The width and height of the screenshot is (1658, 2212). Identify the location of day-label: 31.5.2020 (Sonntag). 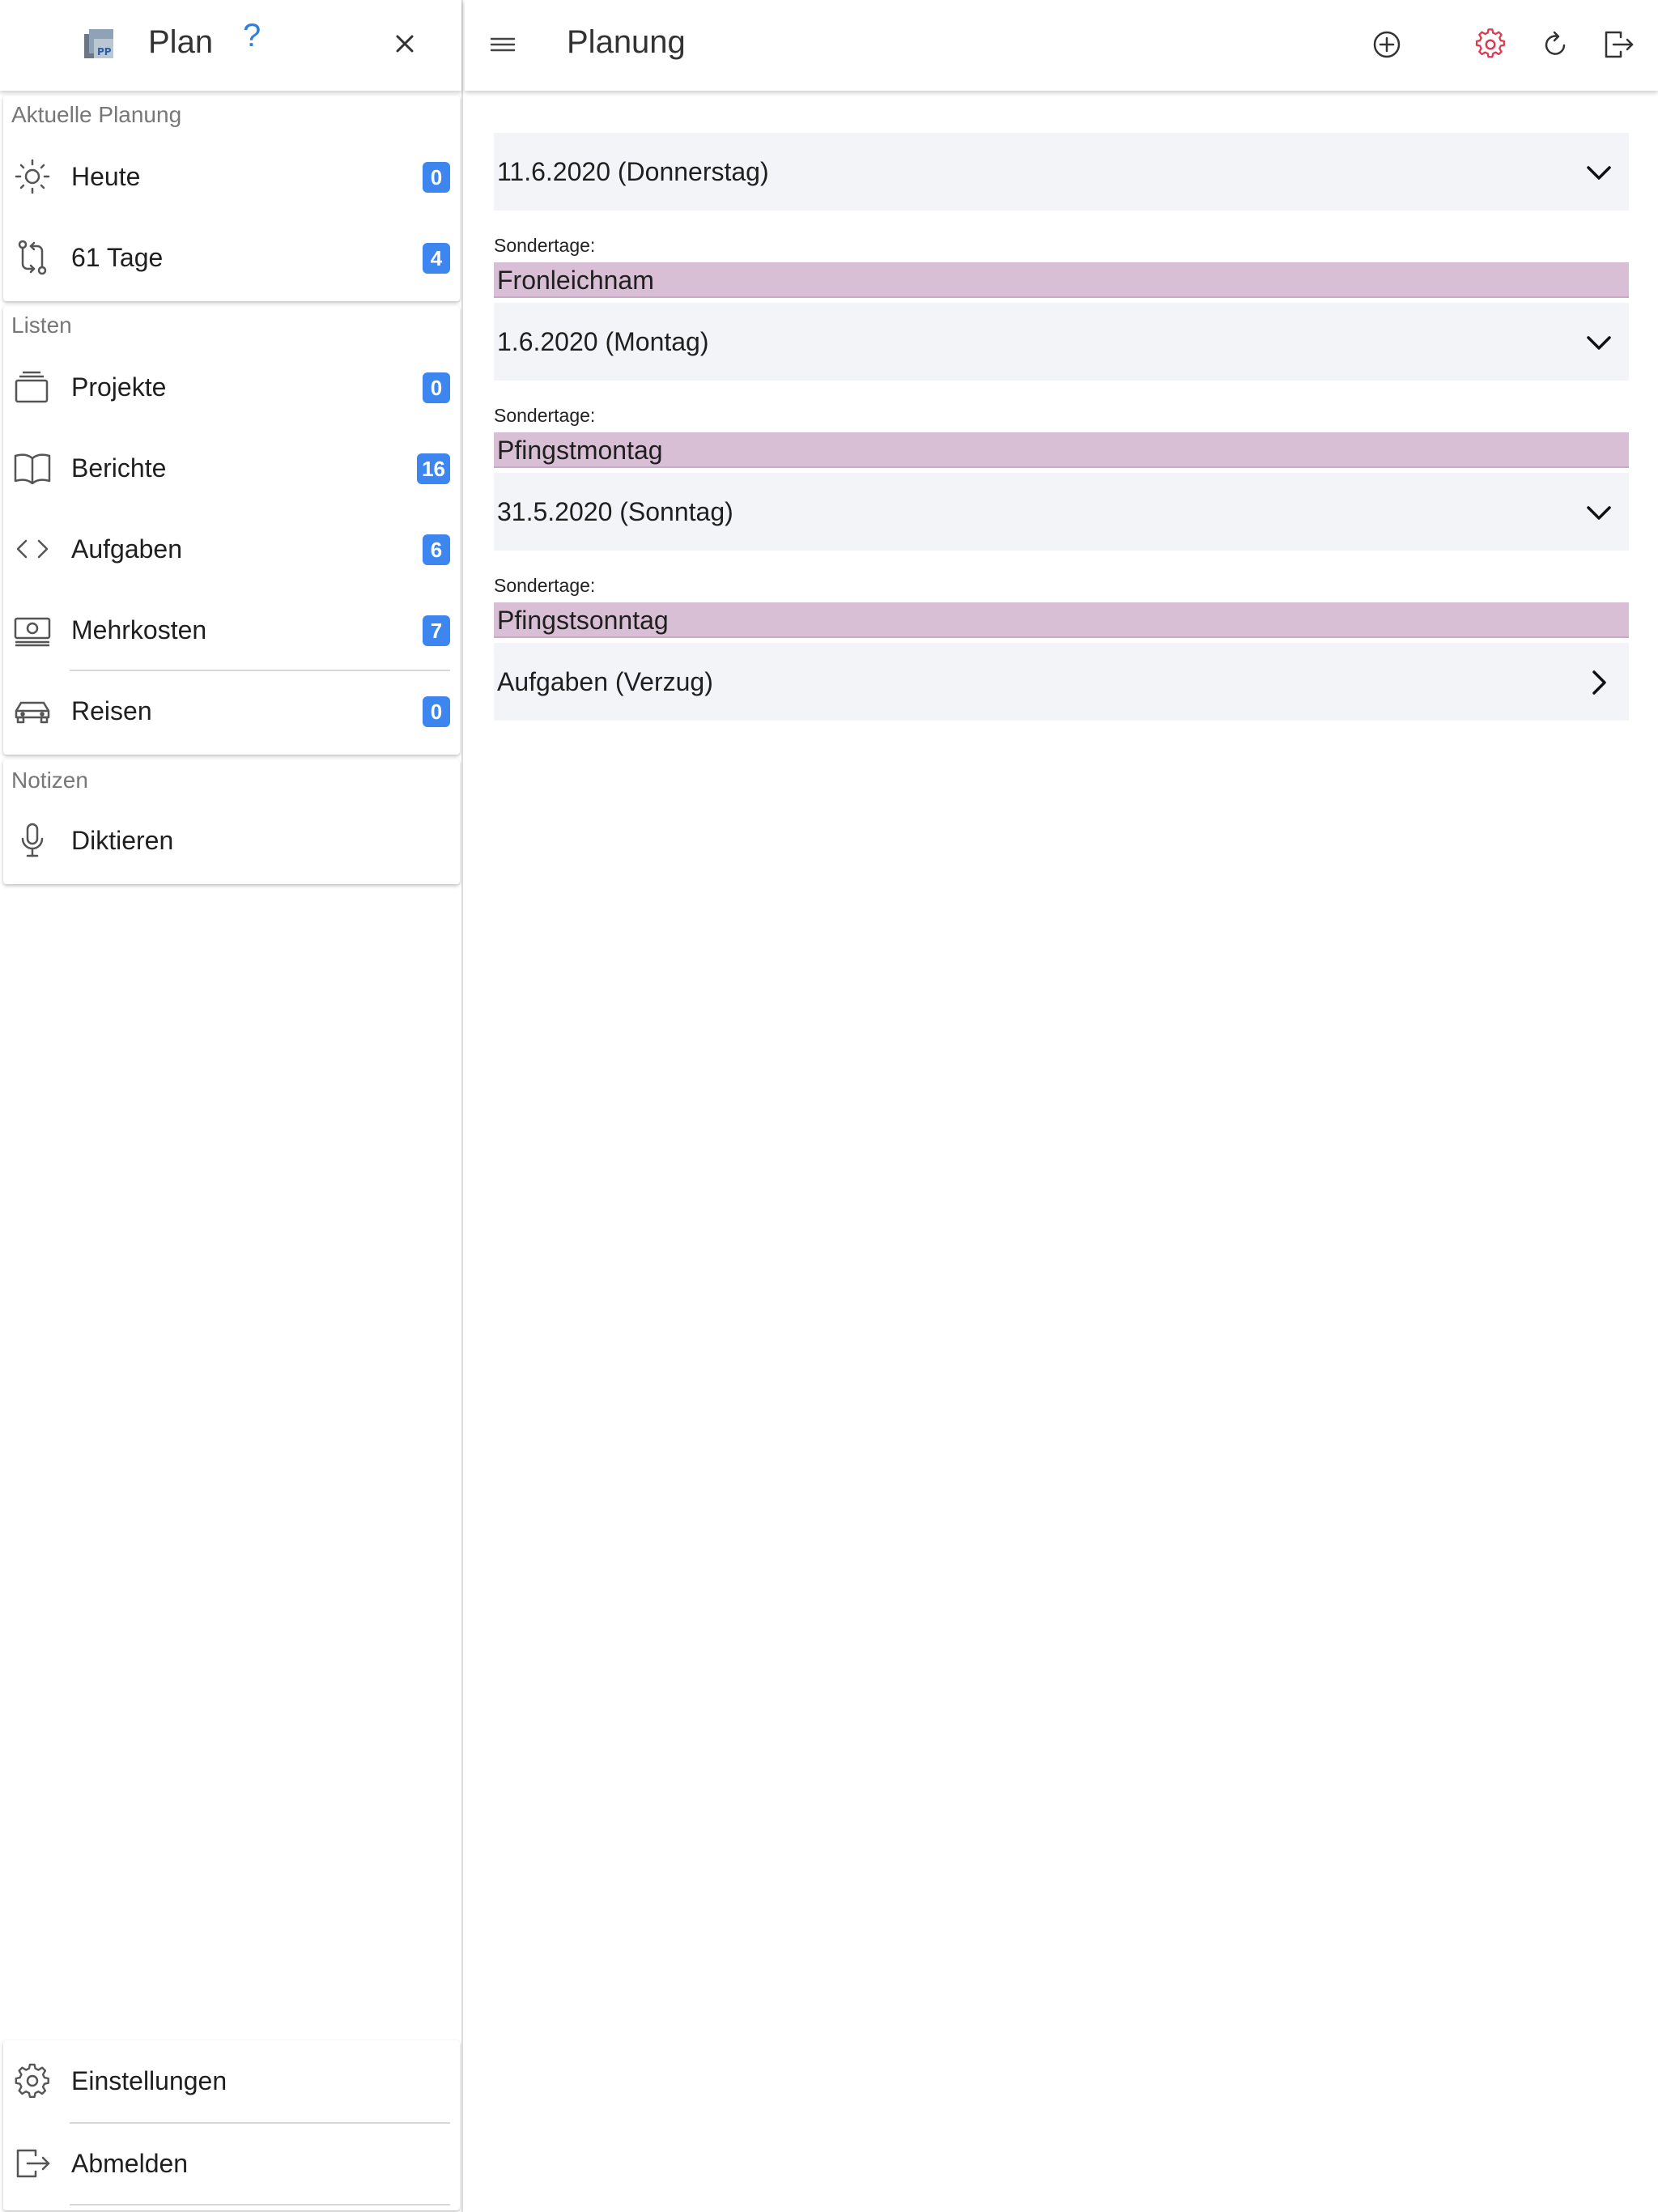
(615, 511).